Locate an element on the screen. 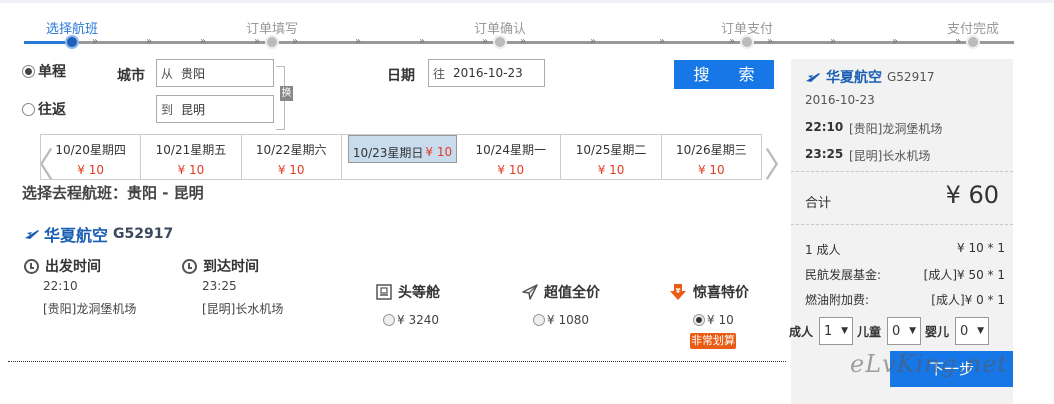 Image resolution: width=1054 pixels, height=404 pixels. date-option: 10/21星期五 ¥ 10 is located at coordinates (191, 157).